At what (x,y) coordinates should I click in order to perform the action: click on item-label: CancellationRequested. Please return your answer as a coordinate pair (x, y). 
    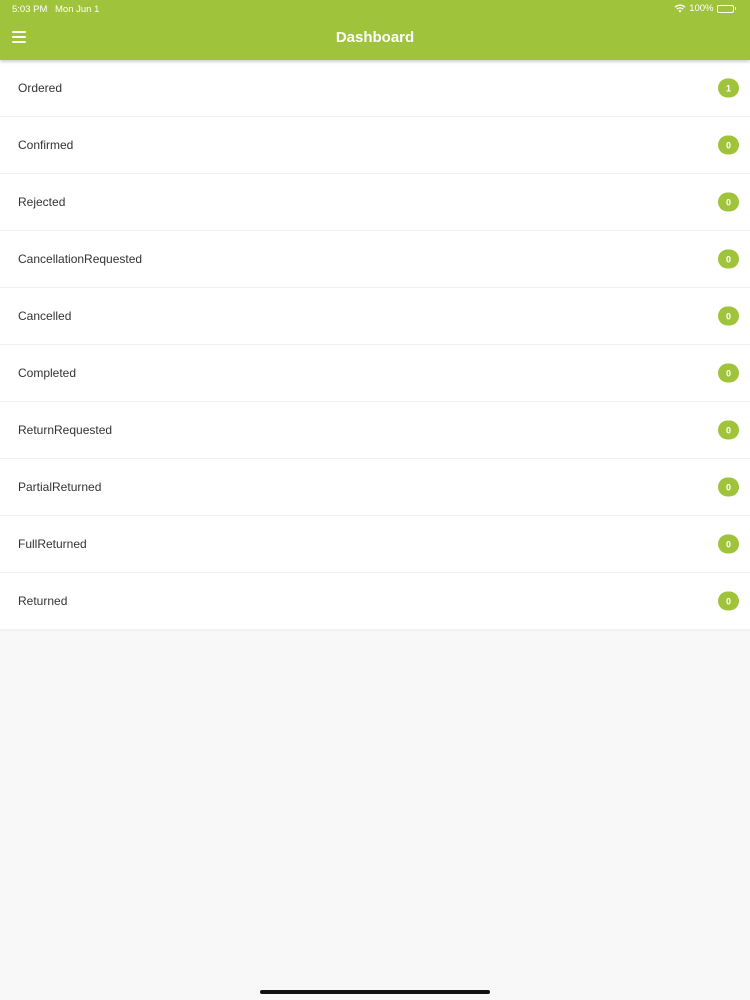
    Looking at the image, I should click on (80, 259).